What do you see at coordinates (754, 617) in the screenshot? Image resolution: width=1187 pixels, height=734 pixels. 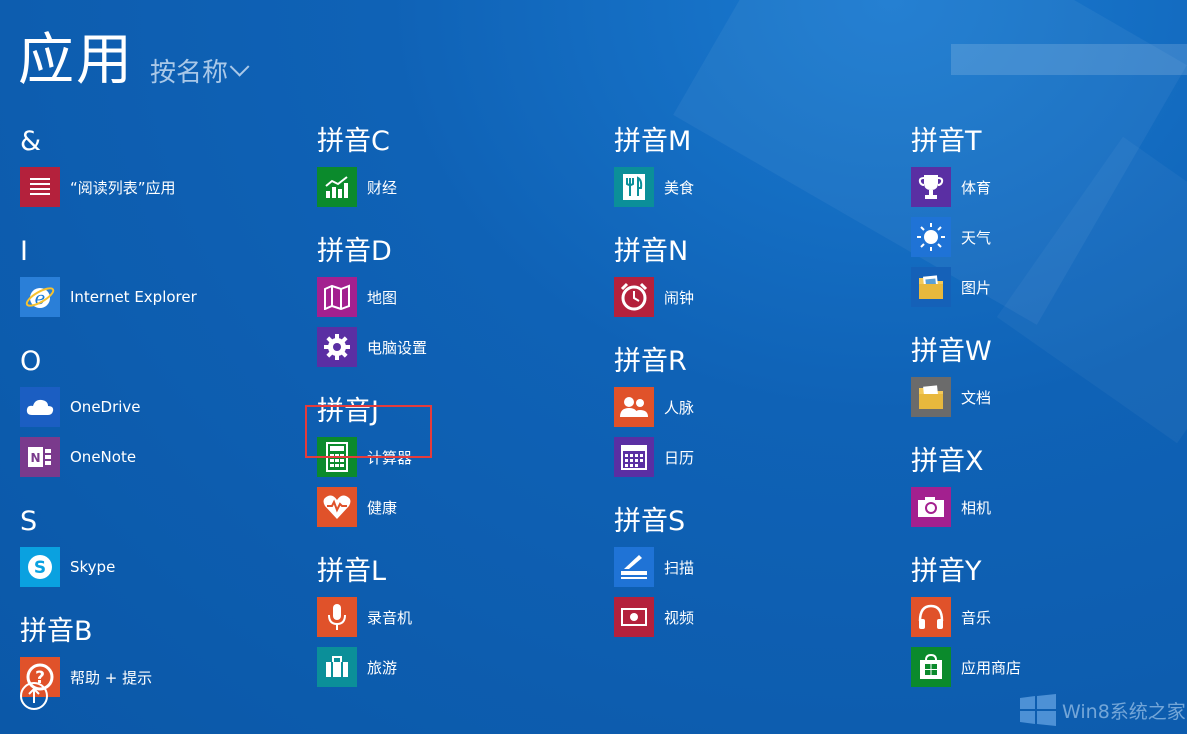 I see `app-item: 视频` at bounding box center [754, 617].